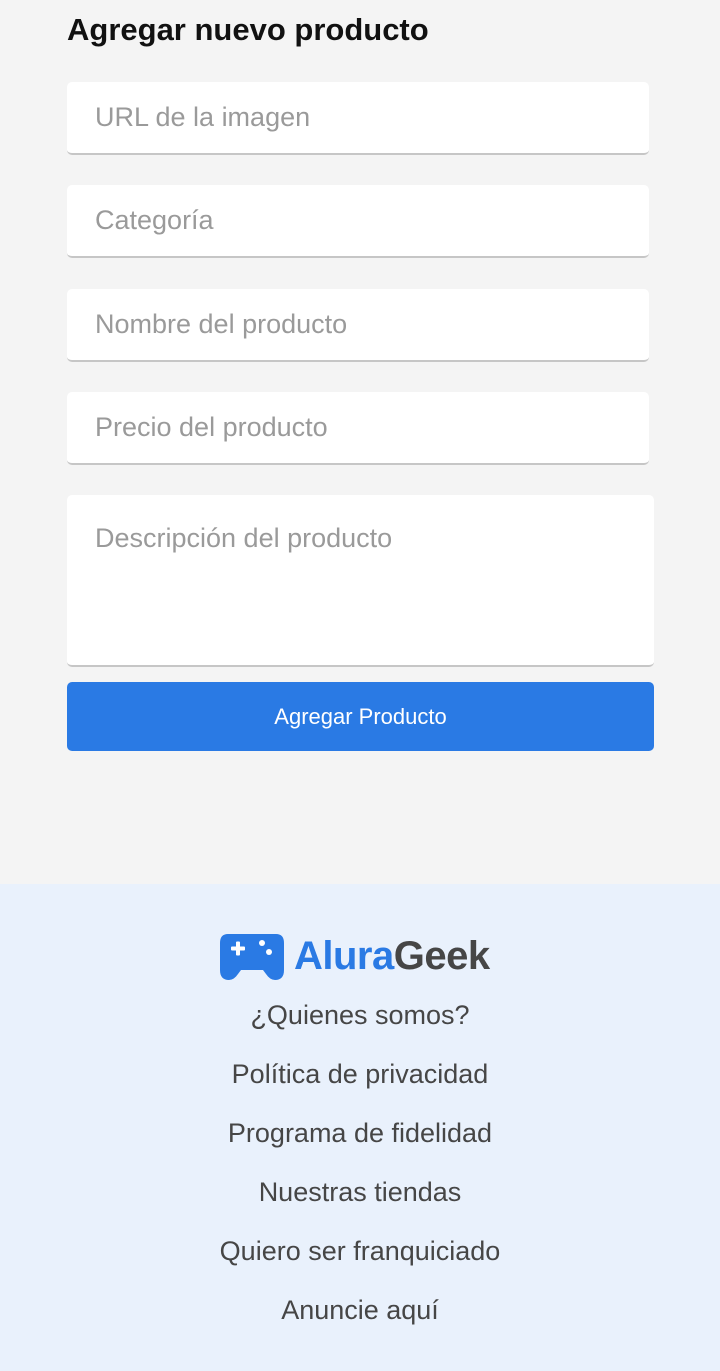 The height and width of the screenshot is (1371, 720). Describe the element at coordinates (360, 716) in the screenshot. I see `add-product-button: Agregar Producto` at that location.